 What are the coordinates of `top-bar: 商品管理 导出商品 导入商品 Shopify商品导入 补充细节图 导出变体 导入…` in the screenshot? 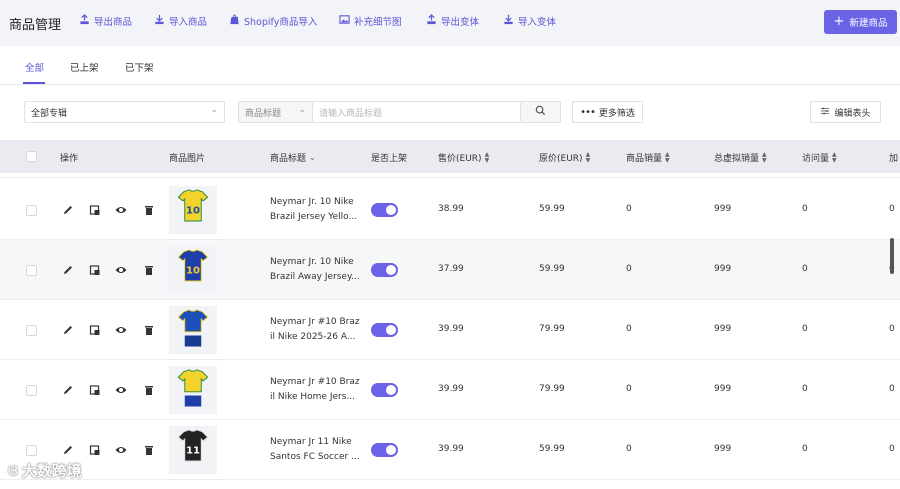 It's located at (450, 23).